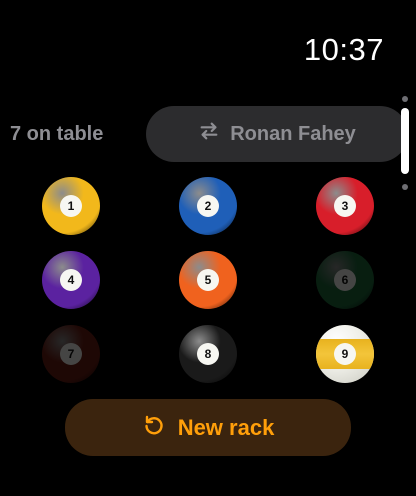  What do you see at coordinates (405, 187) in the screenshot?
I see `scroll-indicator-bottom-dot` at bounding box center [405, 187].